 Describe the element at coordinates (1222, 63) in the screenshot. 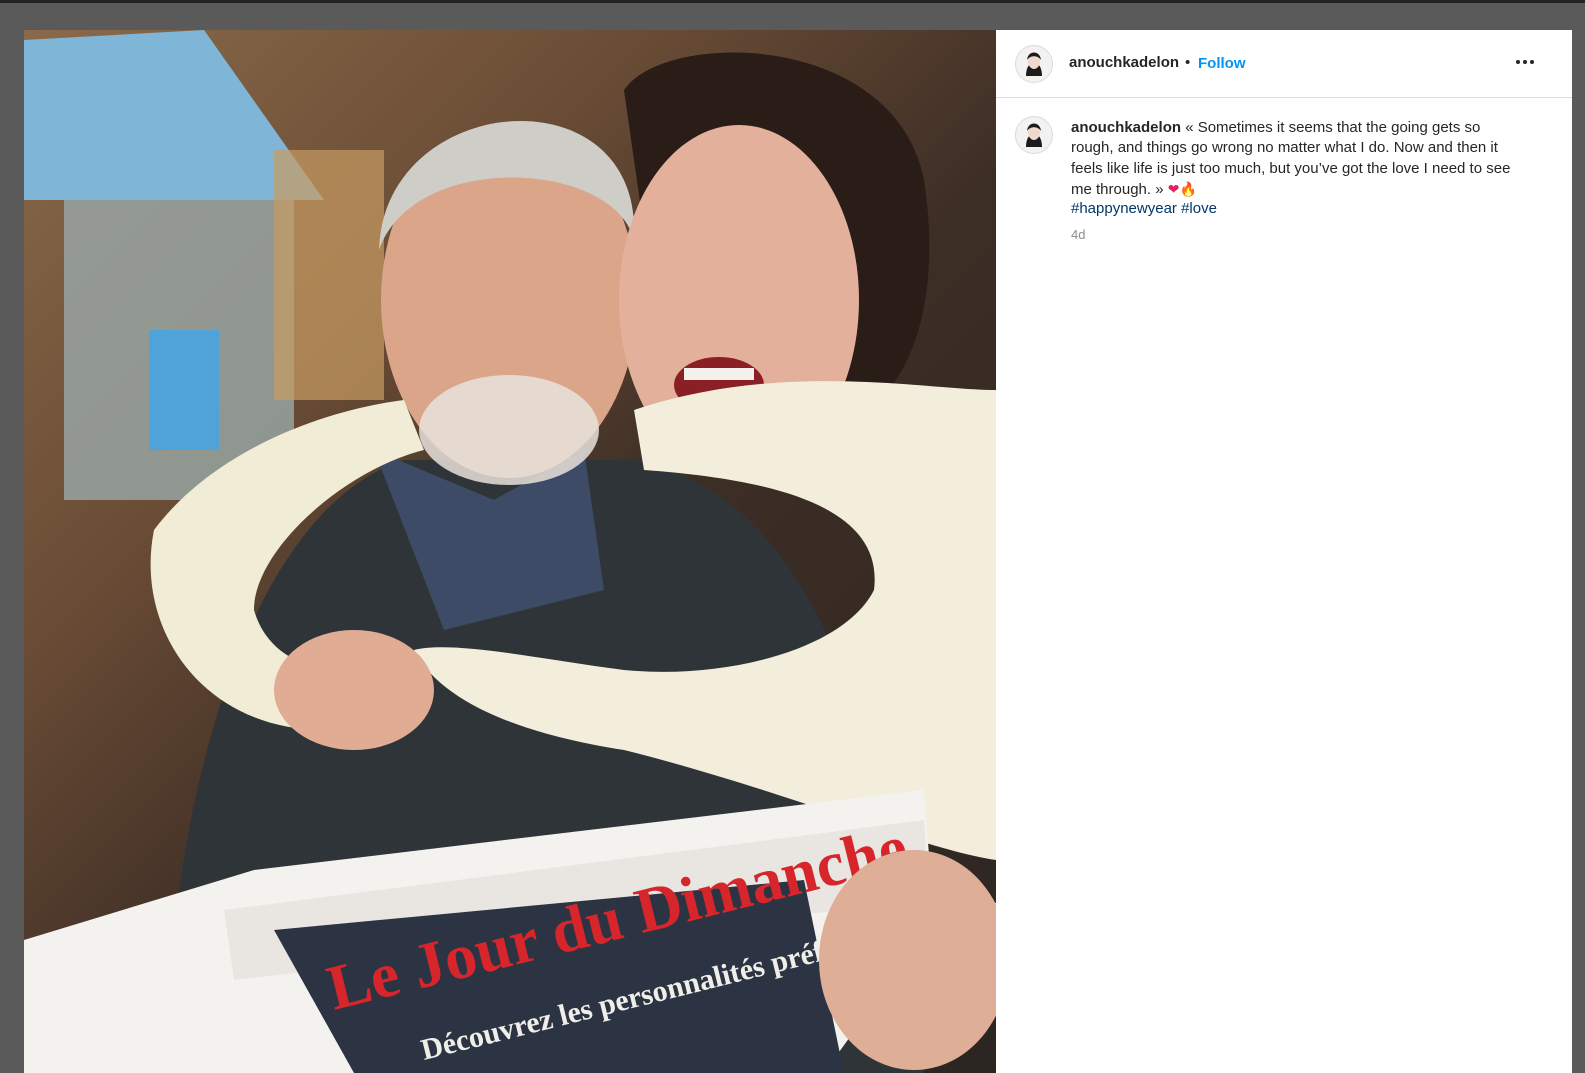

I see `follow-button: Follow` at that location.